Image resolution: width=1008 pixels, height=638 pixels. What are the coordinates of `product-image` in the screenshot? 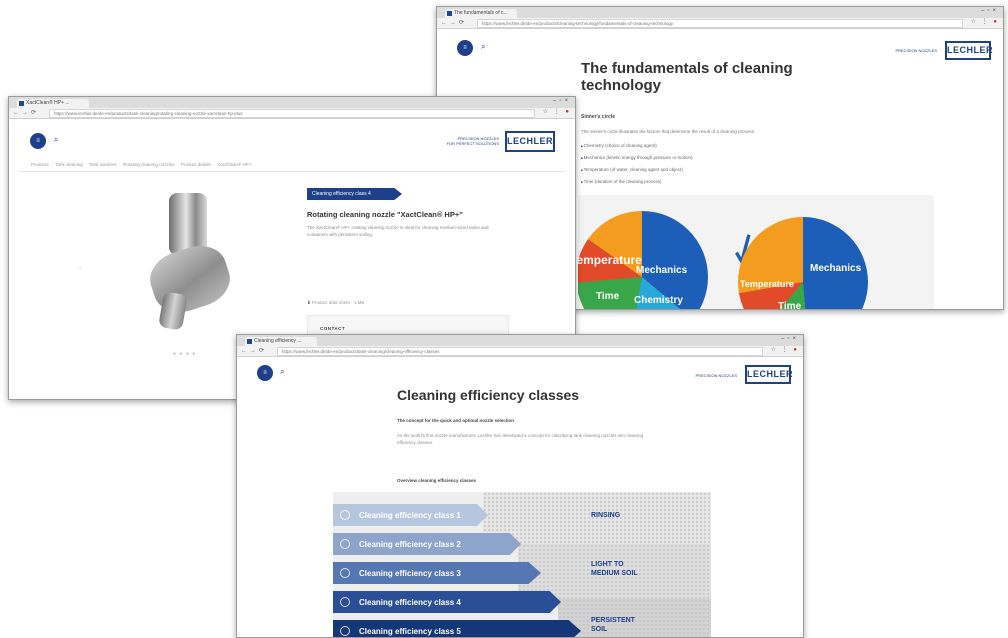 It's located at (191, 268).